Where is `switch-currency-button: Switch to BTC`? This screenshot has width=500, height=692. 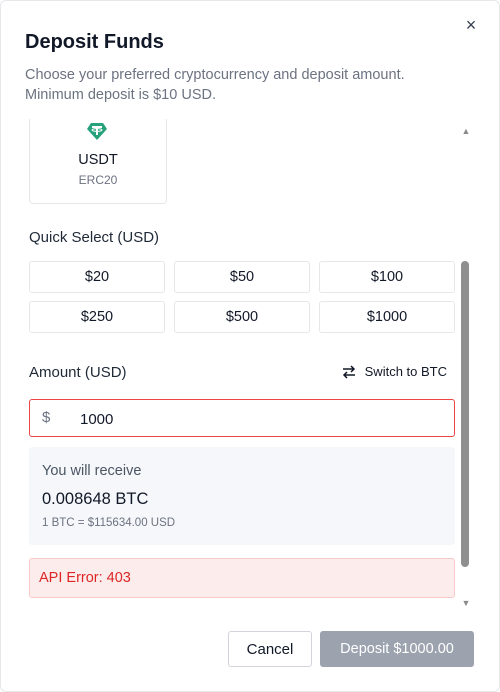
switch-currency-button: Switch to BTC is located at coordinates (394, 371).